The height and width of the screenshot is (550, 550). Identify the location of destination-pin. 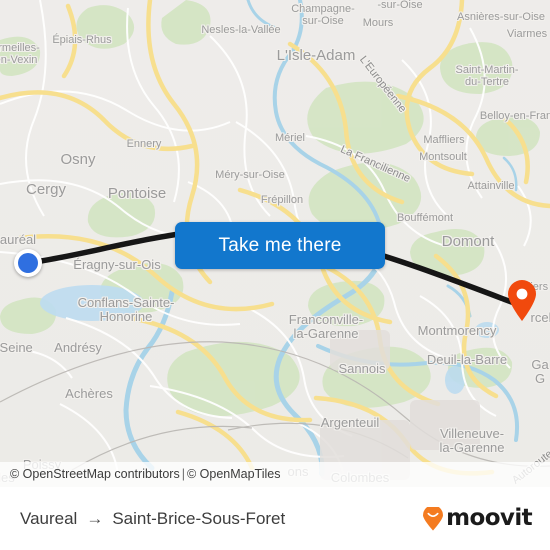
(522, 301).